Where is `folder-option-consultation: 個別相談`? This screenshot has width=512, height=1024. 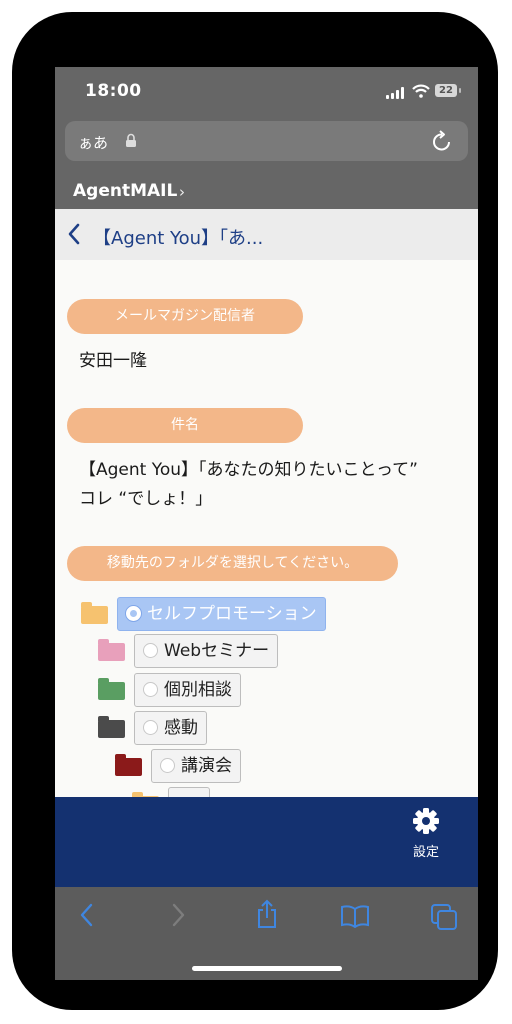 folder-option-consultation: 個別相談 is located at coordinates (187, 690).